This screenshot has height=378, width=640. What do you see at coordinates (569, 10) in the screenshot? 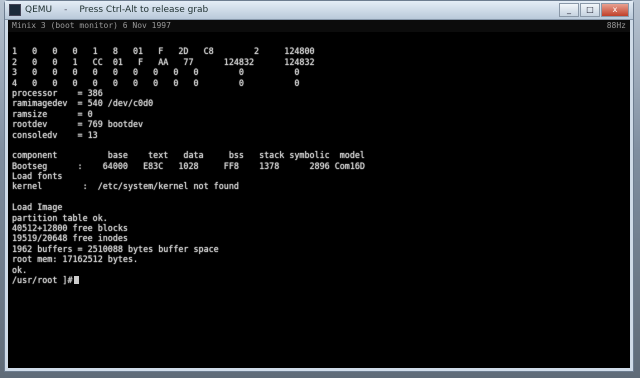
I see `minimize-button: _` at bounding box center [569, 10].